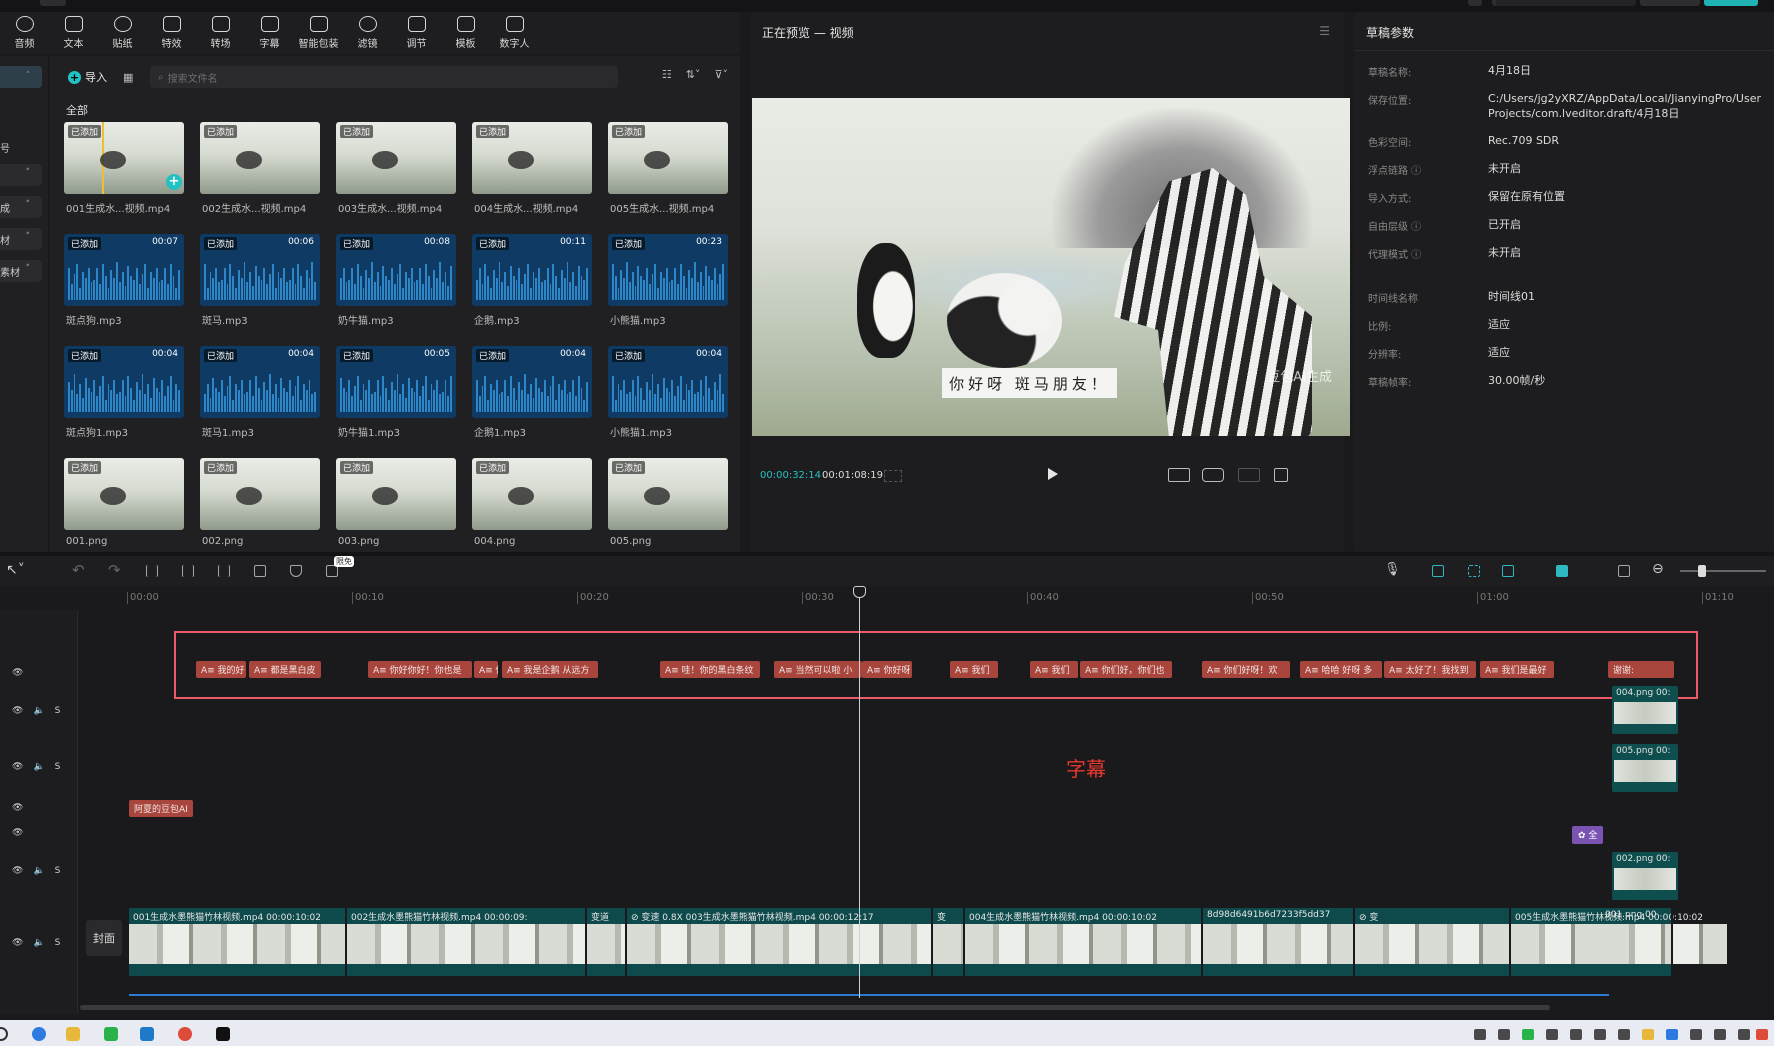 The height and width of the screenshot is (1046, 1774). I want to click on fit-timeline-icon, so click(1624, 571).